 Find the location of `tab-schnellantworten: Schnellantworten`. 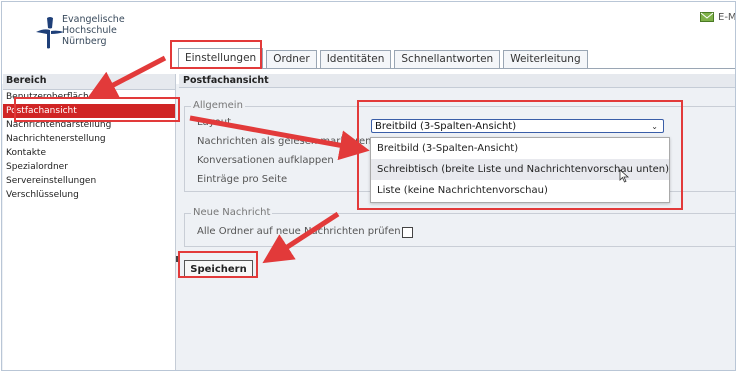

tab-schnellantworten: Schnellantworten is located at coordinates (447, 59).